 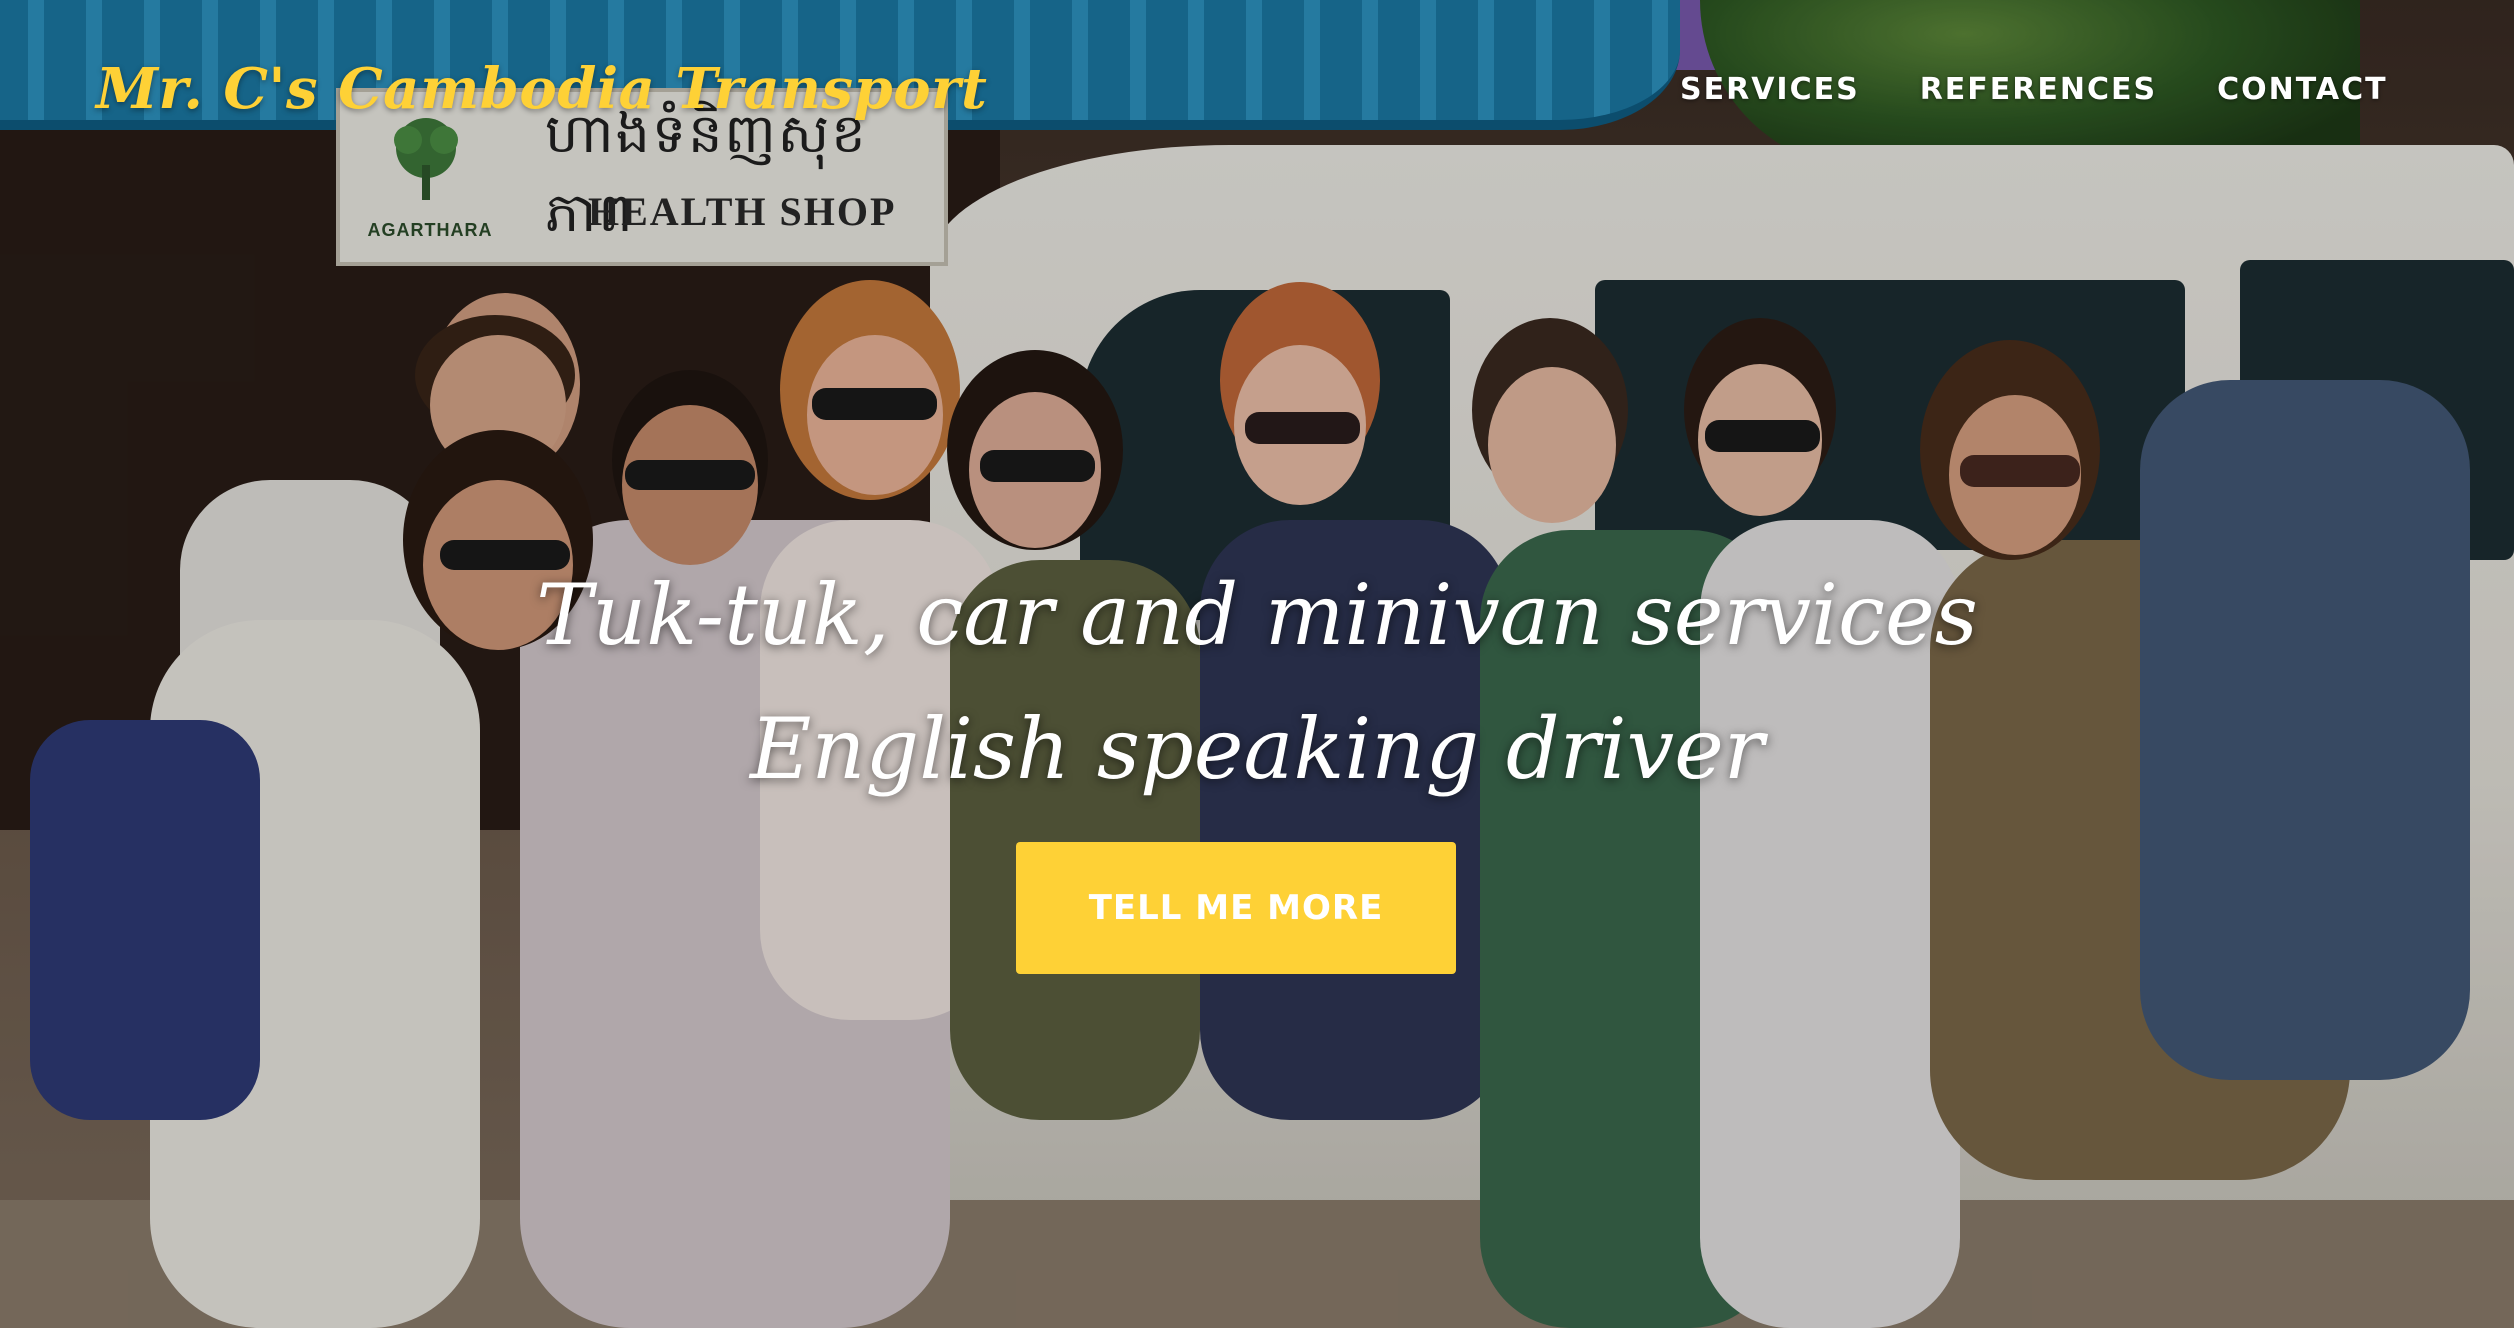 What do you see at coordinates (1257, 749) in the screenshot?
I see `hero-heading-line2: English speaking driver` at bounding box center [1257, 749].